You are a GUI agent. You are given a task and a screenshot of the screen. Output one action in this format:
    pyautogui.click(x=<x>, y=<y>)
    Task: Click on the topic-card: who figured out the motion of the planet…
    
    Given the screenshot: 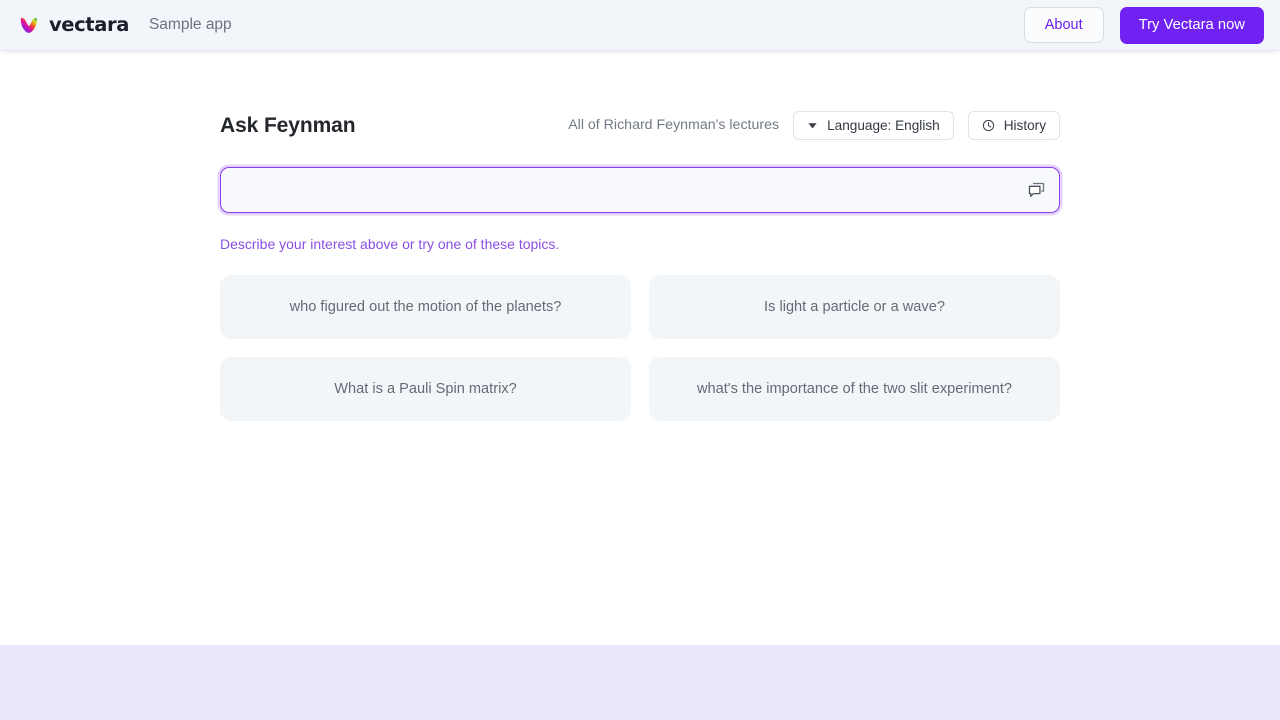 What is the action you would take?
    pyautogui.click(x=425, y=307)
    